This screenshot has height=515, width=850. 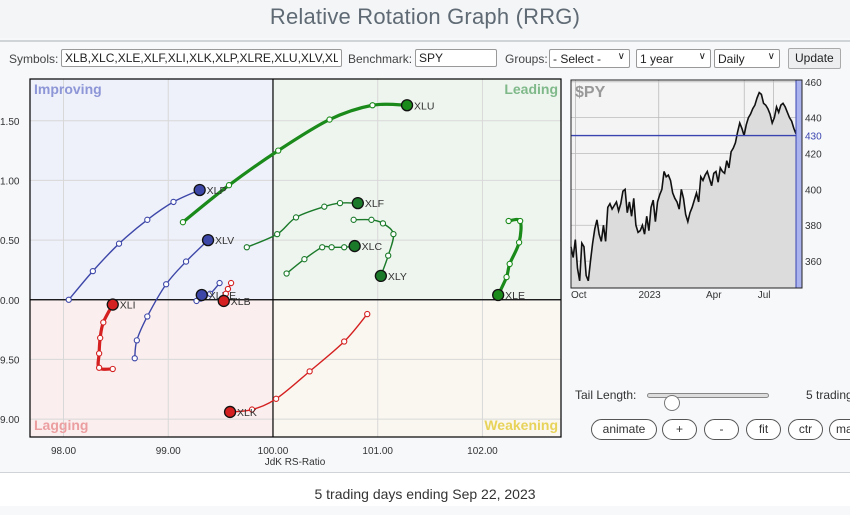 I want to click on benchmark-y-tick-label: 460, so click(x=813, y=83).